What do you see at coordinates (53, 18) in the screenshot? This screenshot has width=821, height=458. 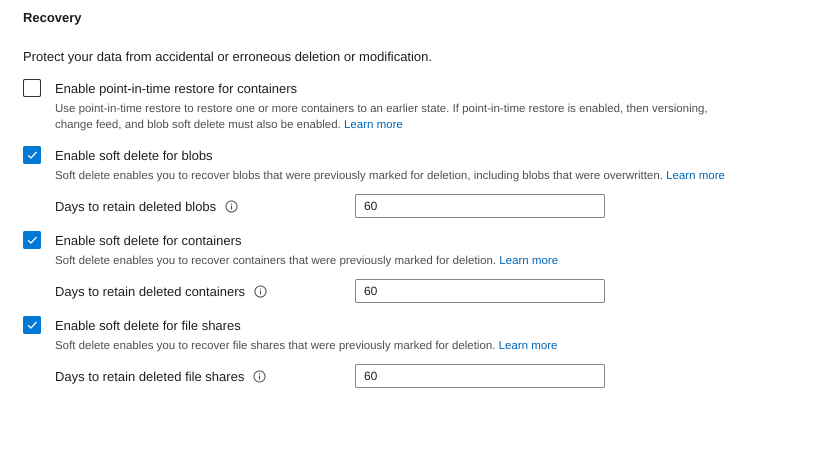 I see `section-title: Recovery` at bounding box center [53, 18].